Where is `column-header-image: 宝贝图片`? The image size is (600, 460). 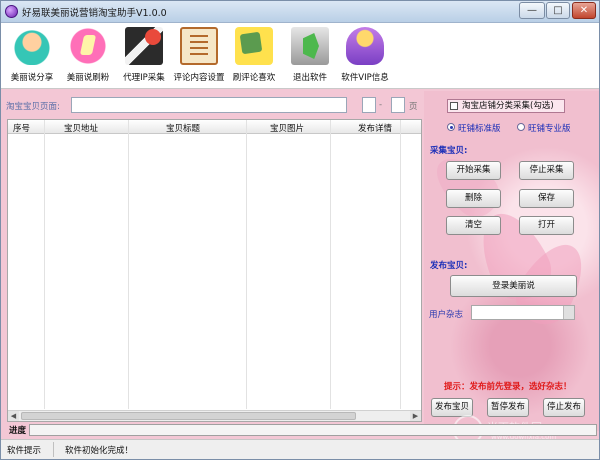 column-header-image: 宝贝图片 is located at coordinates (287, 128).